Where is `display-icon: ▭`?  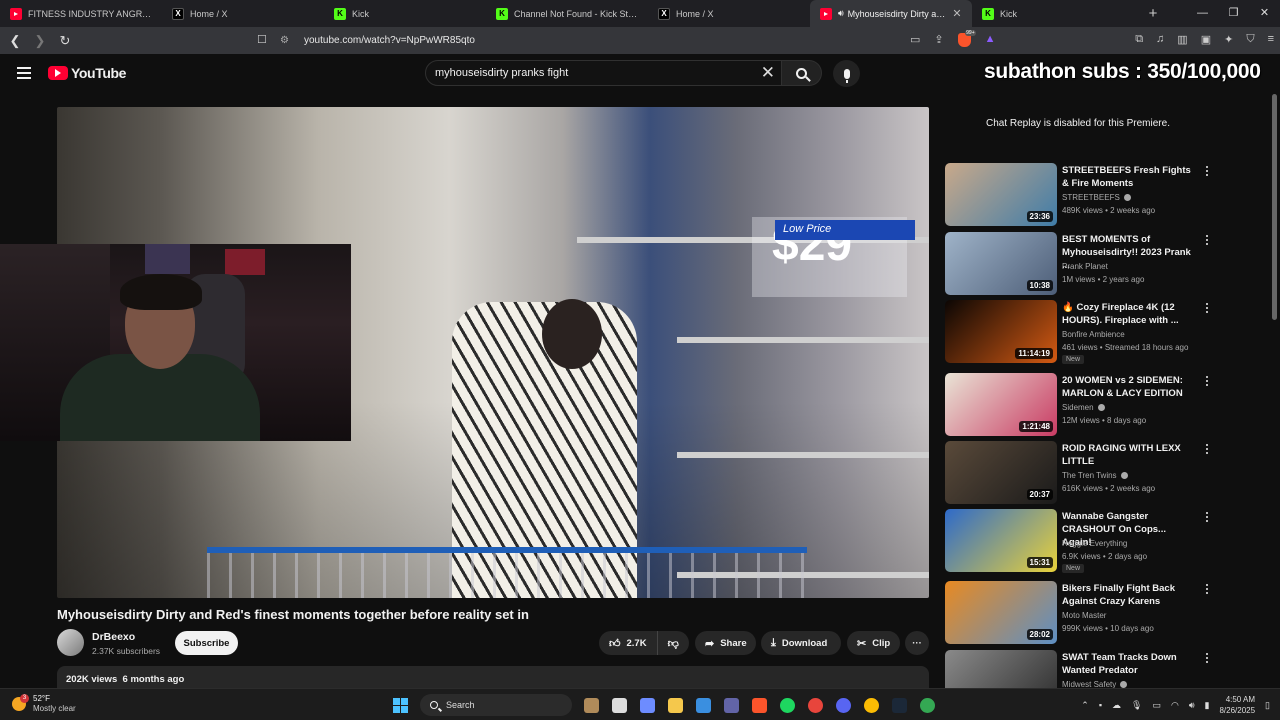
display-icon: ▭ is located at coordinates (1156, 705).